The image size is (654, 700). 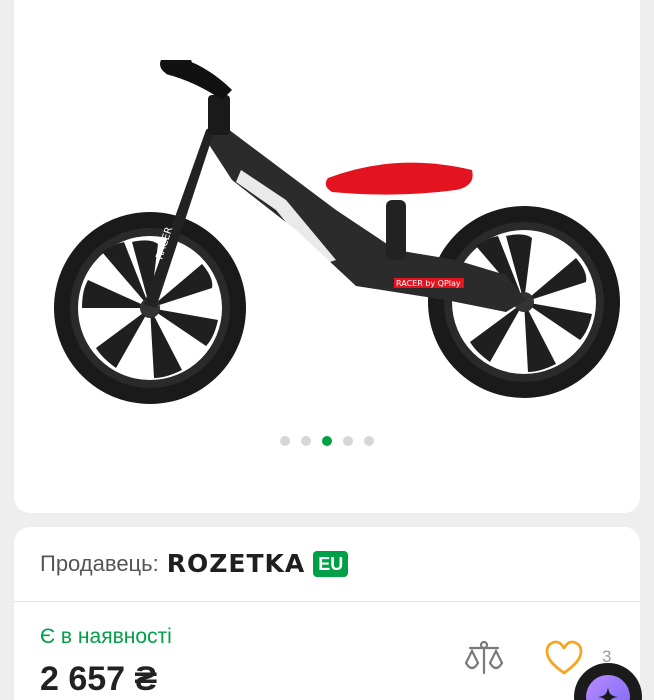 I want to click on scales-icon, so click(x=484, y=661).